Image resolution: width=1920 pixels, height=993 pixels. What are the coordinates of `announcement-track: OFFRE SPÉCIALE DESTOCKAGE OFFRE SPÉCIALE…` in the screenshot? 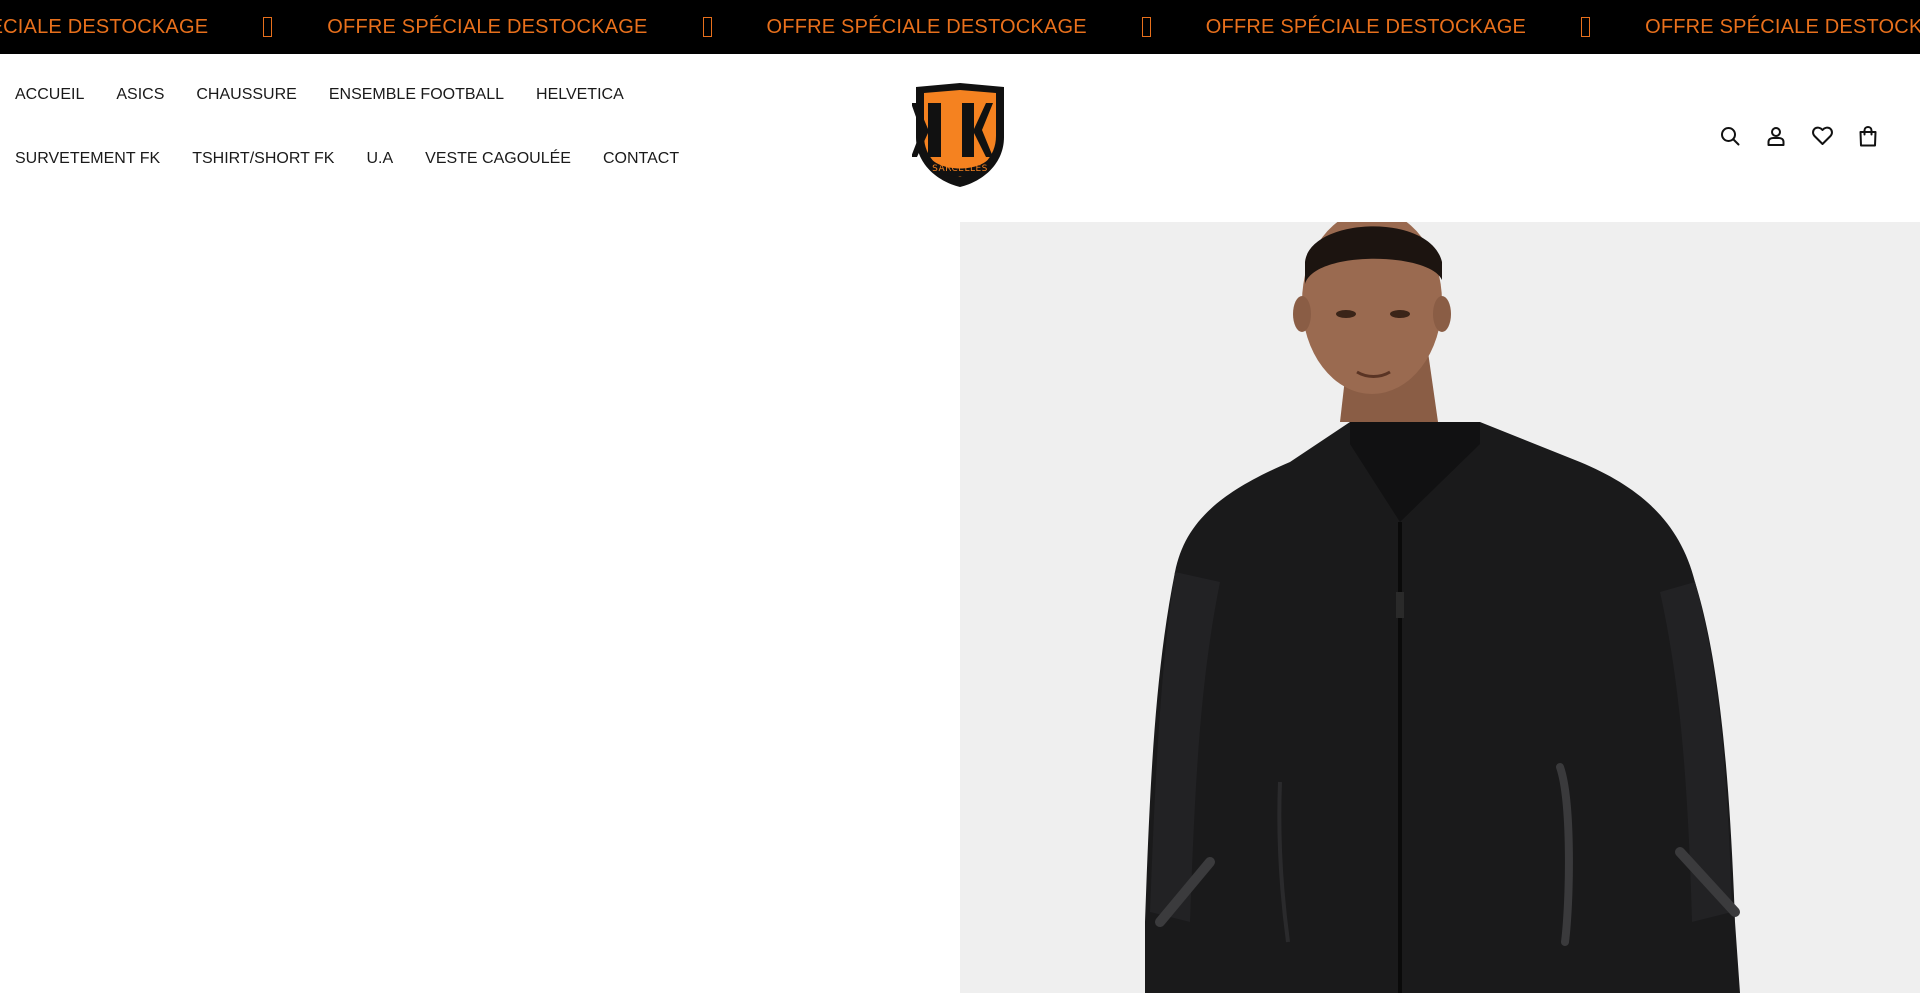 It's located at (960, 27).